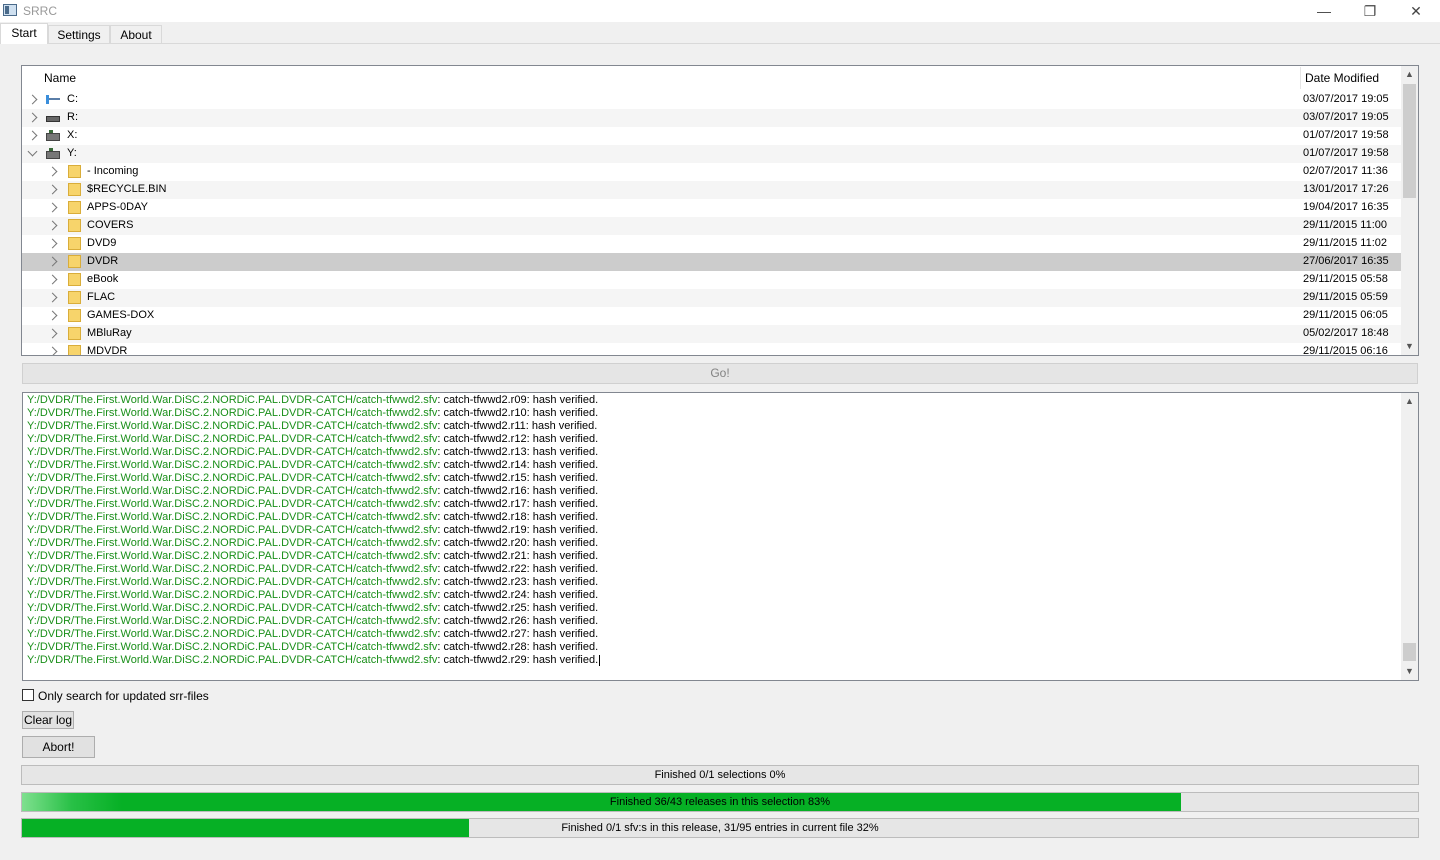 Image resolution: width=1440 pixels, height=860 pixels. What do you see at coordinates (712, 154) in the screenshot?
I see `tree-row: Y: 01/07/2017 19:58` at bounding box center [712, 154].